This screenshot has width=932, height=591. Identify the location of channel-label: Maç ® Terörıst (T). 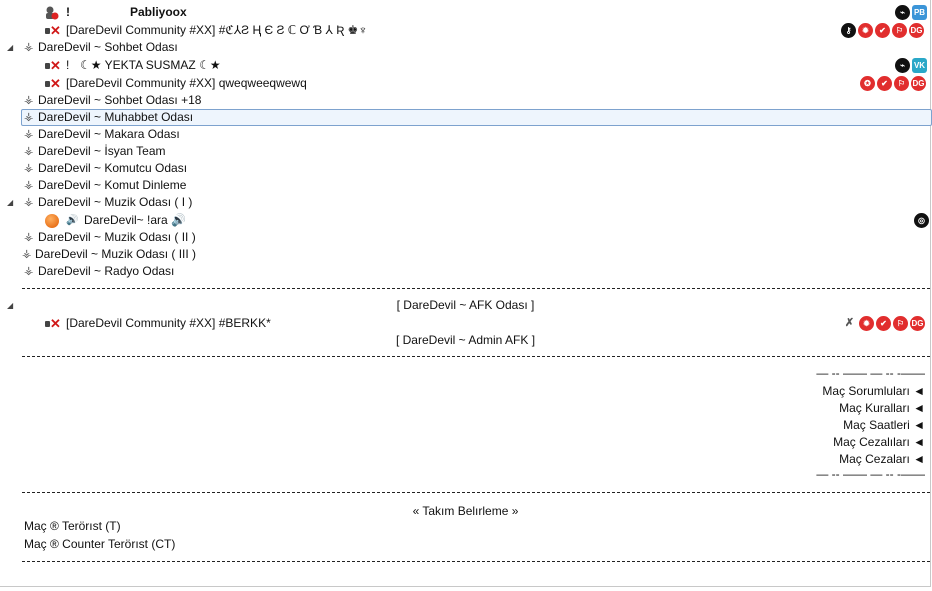
(72, 526).